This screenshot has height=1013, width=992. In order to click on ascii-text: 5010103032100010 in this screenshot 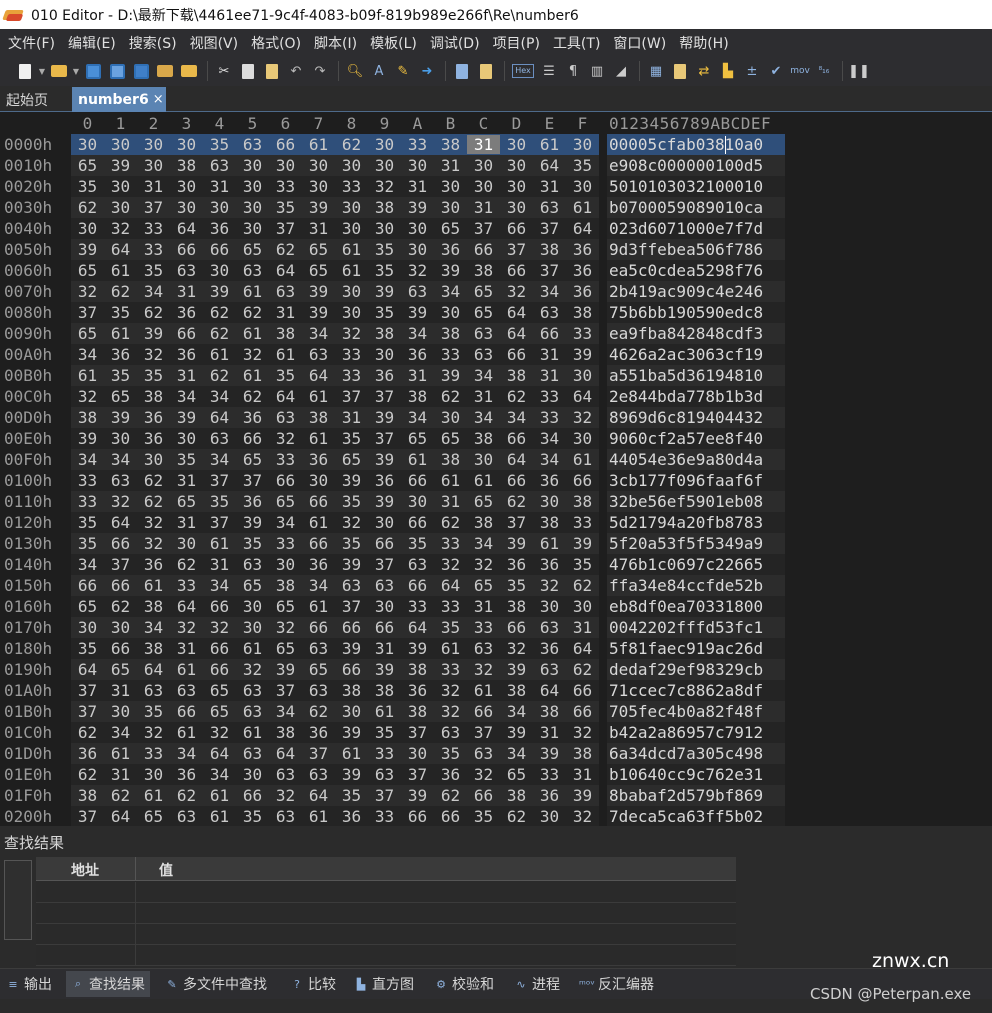, I will do `click(696, 186)`.